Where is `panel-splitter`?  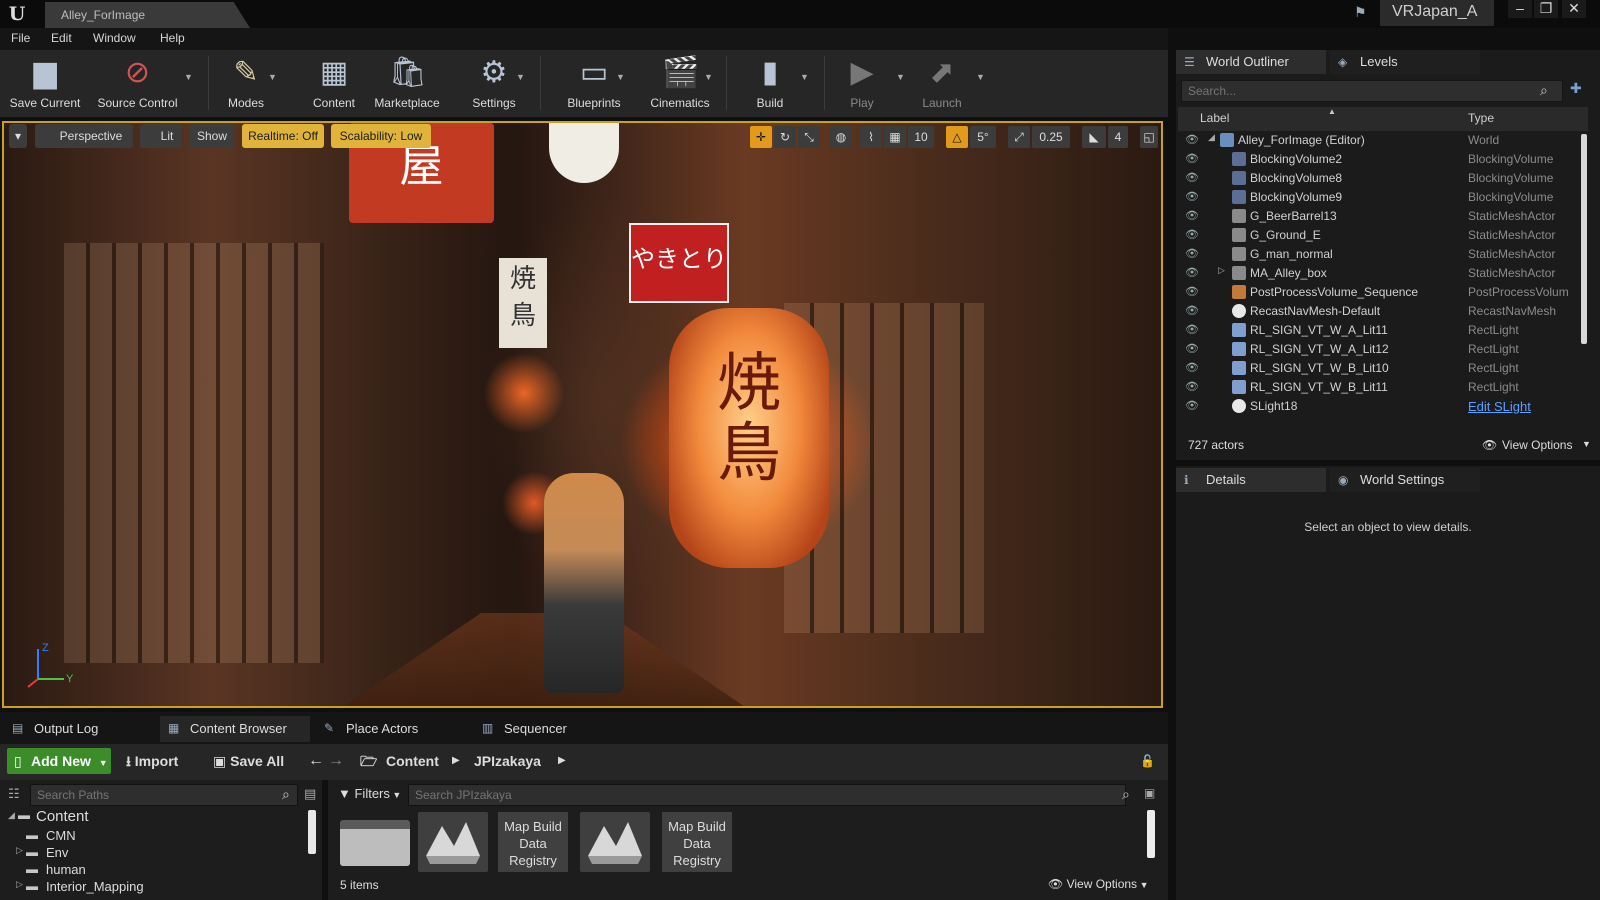 panel-splitter is located at coordinates (1172, 475).